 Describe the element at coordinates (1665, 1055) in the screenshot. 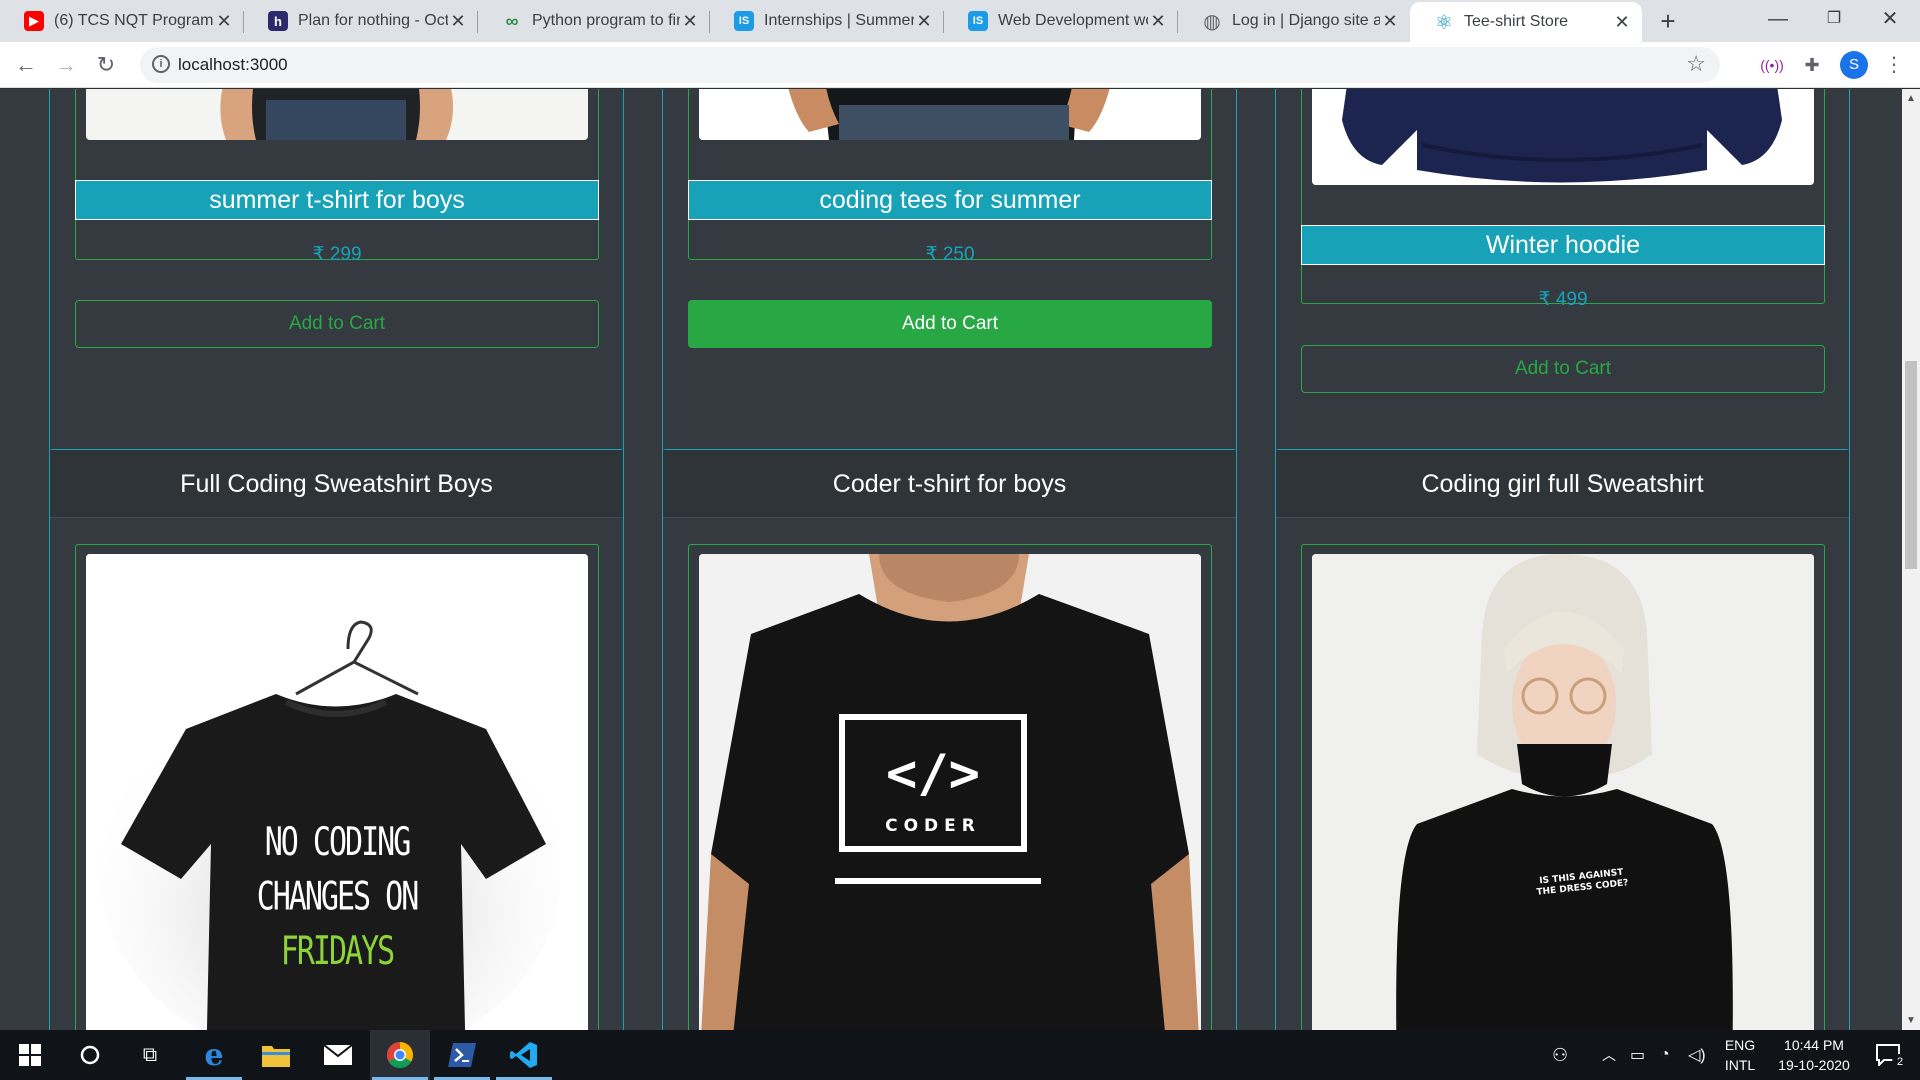

I see `wifi-icon: ◔` at that location.